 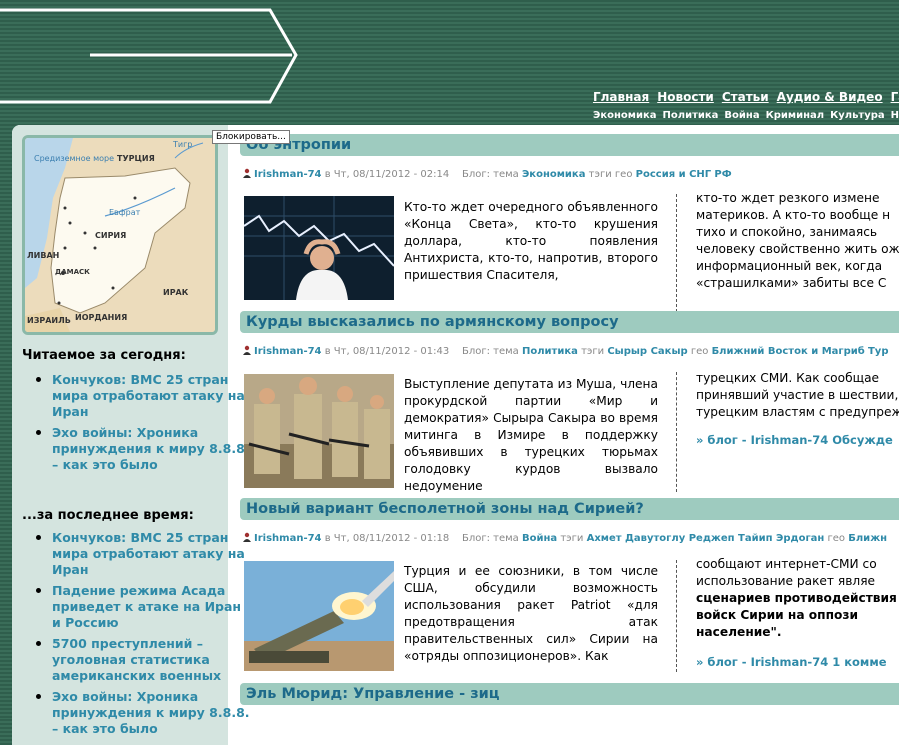 I want to click on map-label-damascus: ДАМАСК, so click(x=72, y=272).